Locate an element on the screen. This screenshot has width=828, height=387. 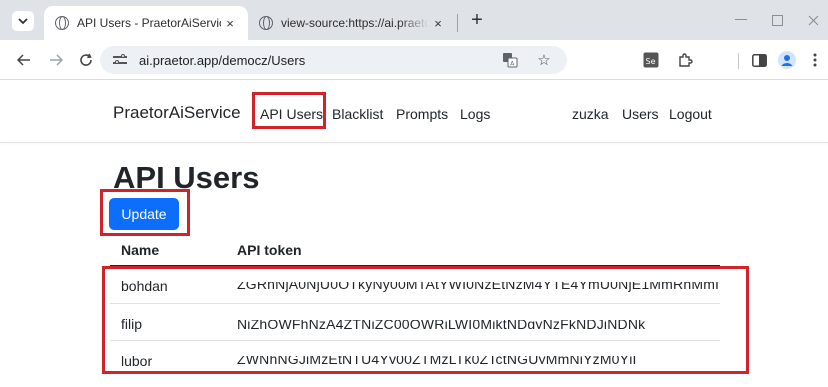
new-tab-button: + is located at coordinates (477, 20).